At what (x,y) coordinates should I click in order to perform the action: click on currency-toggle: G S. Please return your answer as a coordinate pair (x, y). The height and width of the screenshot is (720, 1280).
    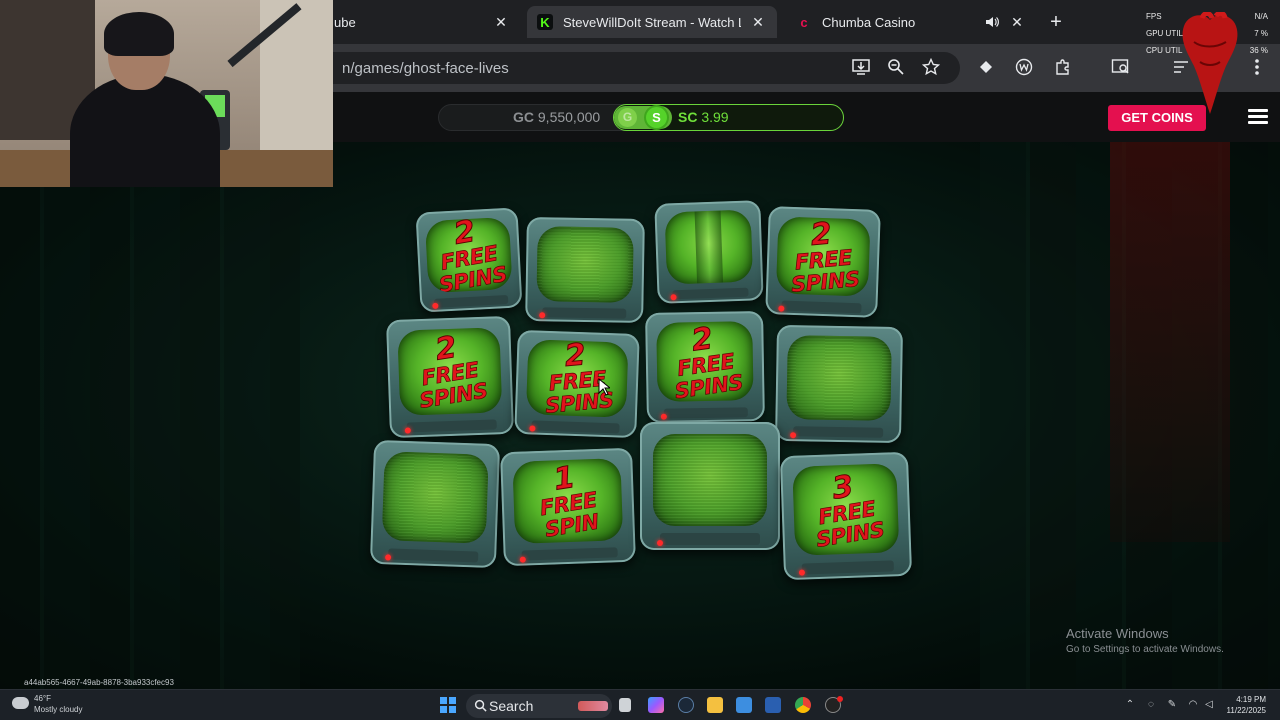
    Looking at the image, I should click on (643, 117).